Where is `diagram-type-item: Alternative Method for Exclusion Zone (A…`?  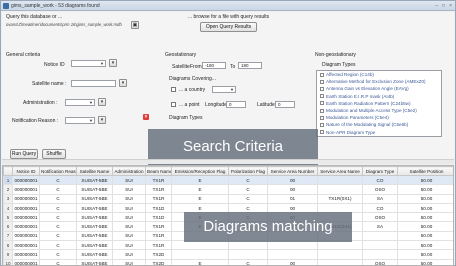
diagram-type-item: Alternative Method for Exclusion Zone (A… is located at coordinates (379, 81).